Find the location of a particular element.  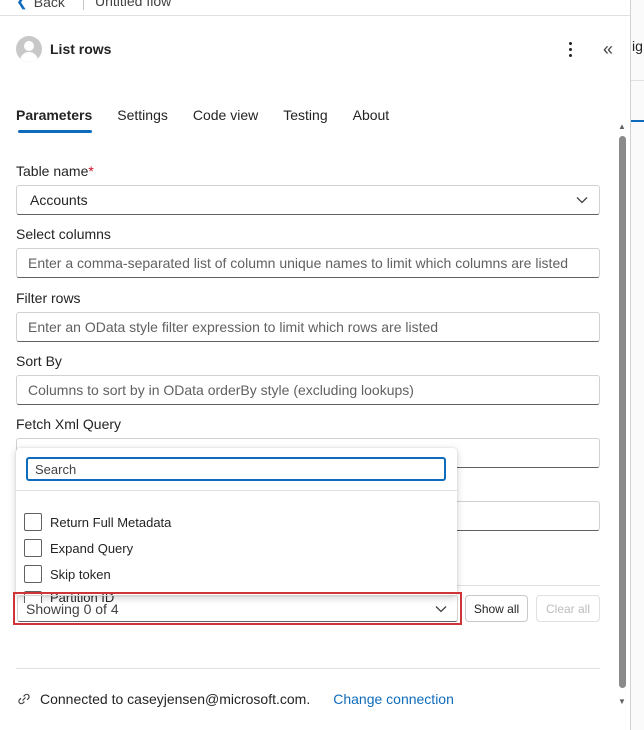

tab-parameters: Parameters is located at coordinates (54, 120).